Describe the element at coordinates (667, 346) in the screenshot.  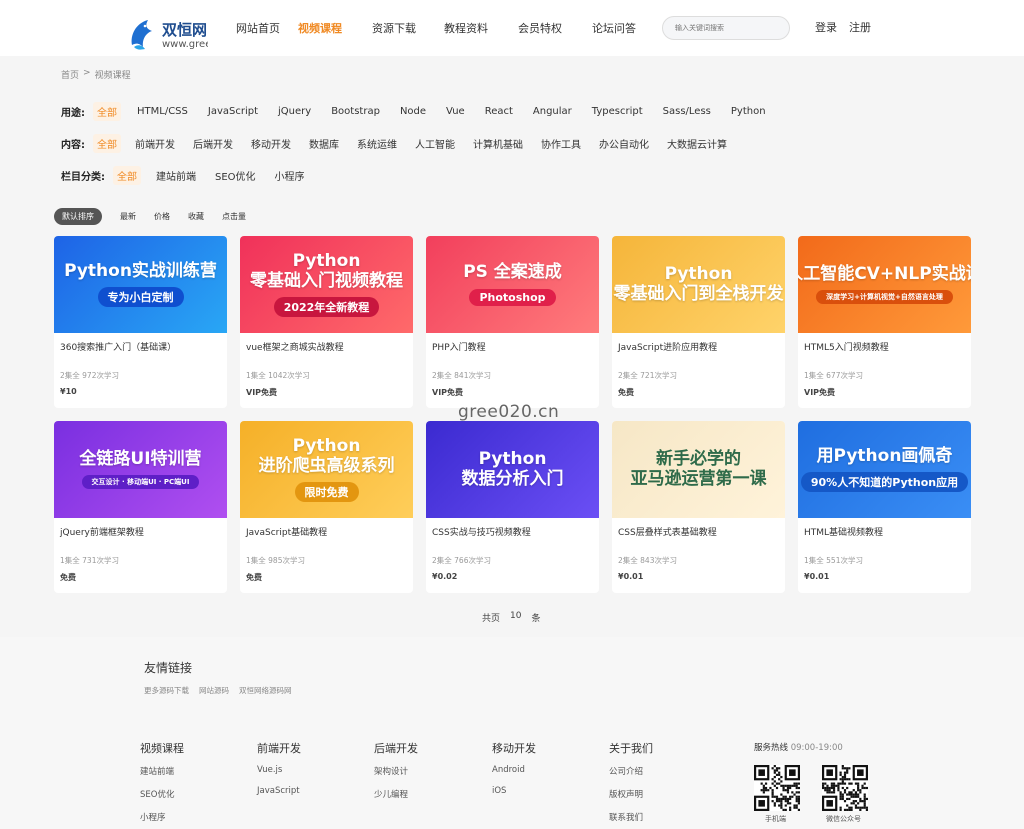
I see `course-title: JavaScript进阶应用教程` at that location.